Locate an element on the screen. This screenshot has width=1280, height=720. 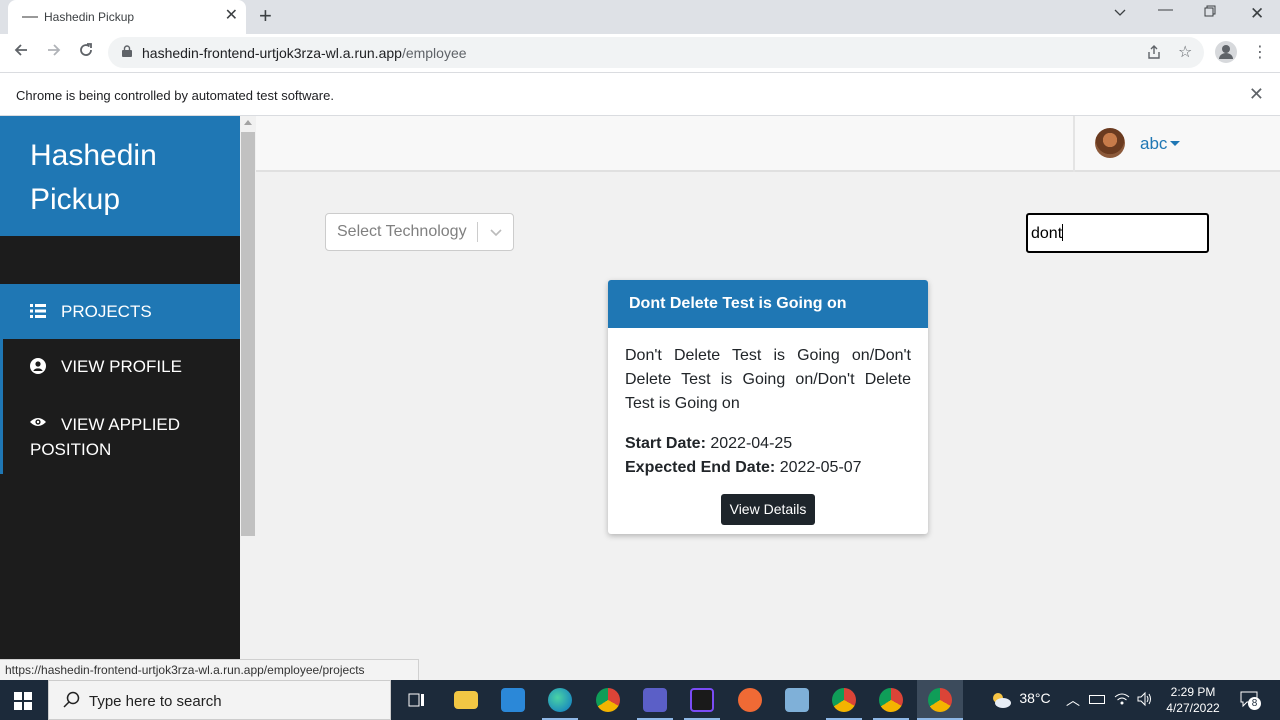
user-circle-icon is located at coordinates (38, 366).